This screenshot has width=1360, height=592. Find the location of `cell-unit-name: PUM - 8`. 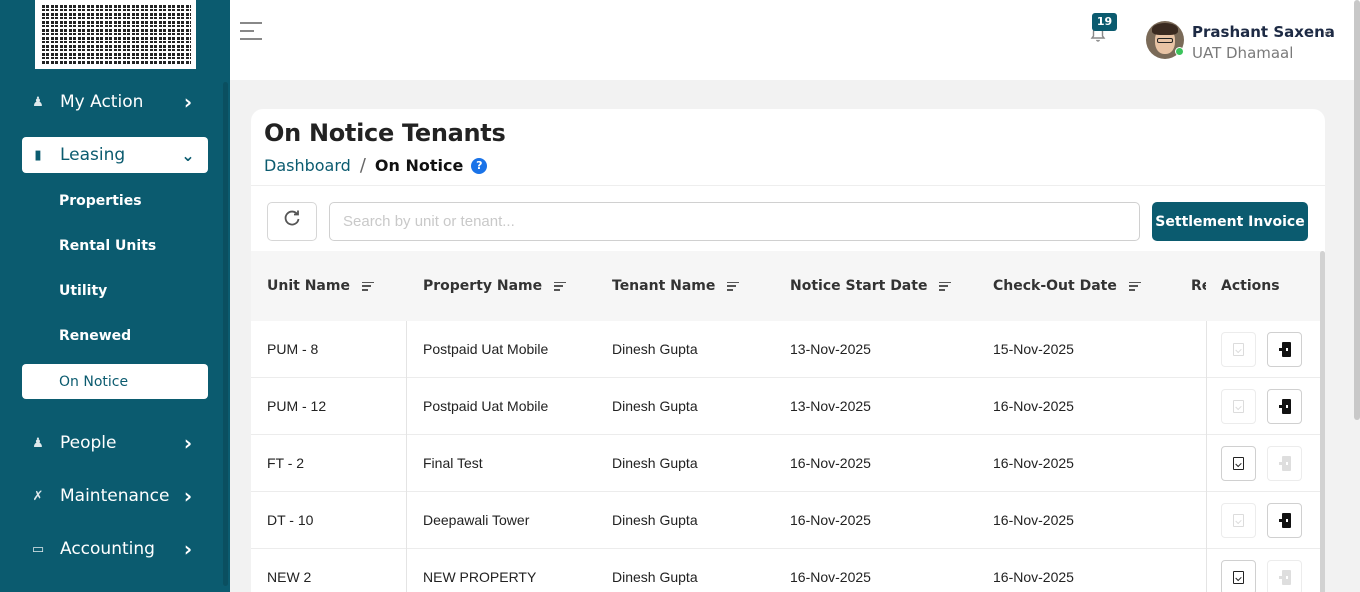

cell-unit-name: PUM - 8 is located at coordinates (293, 349).